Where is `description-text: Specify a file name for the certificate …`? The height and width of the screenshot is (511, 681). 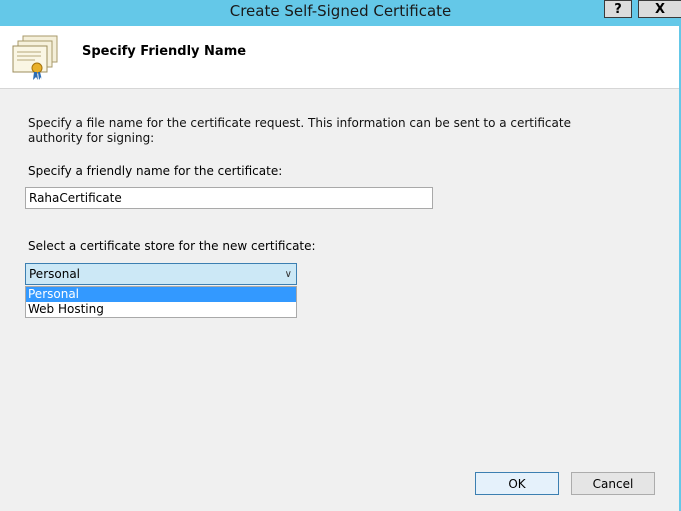 description-text: Specify a file name for the certificate … is located at coordinates (299, 130).